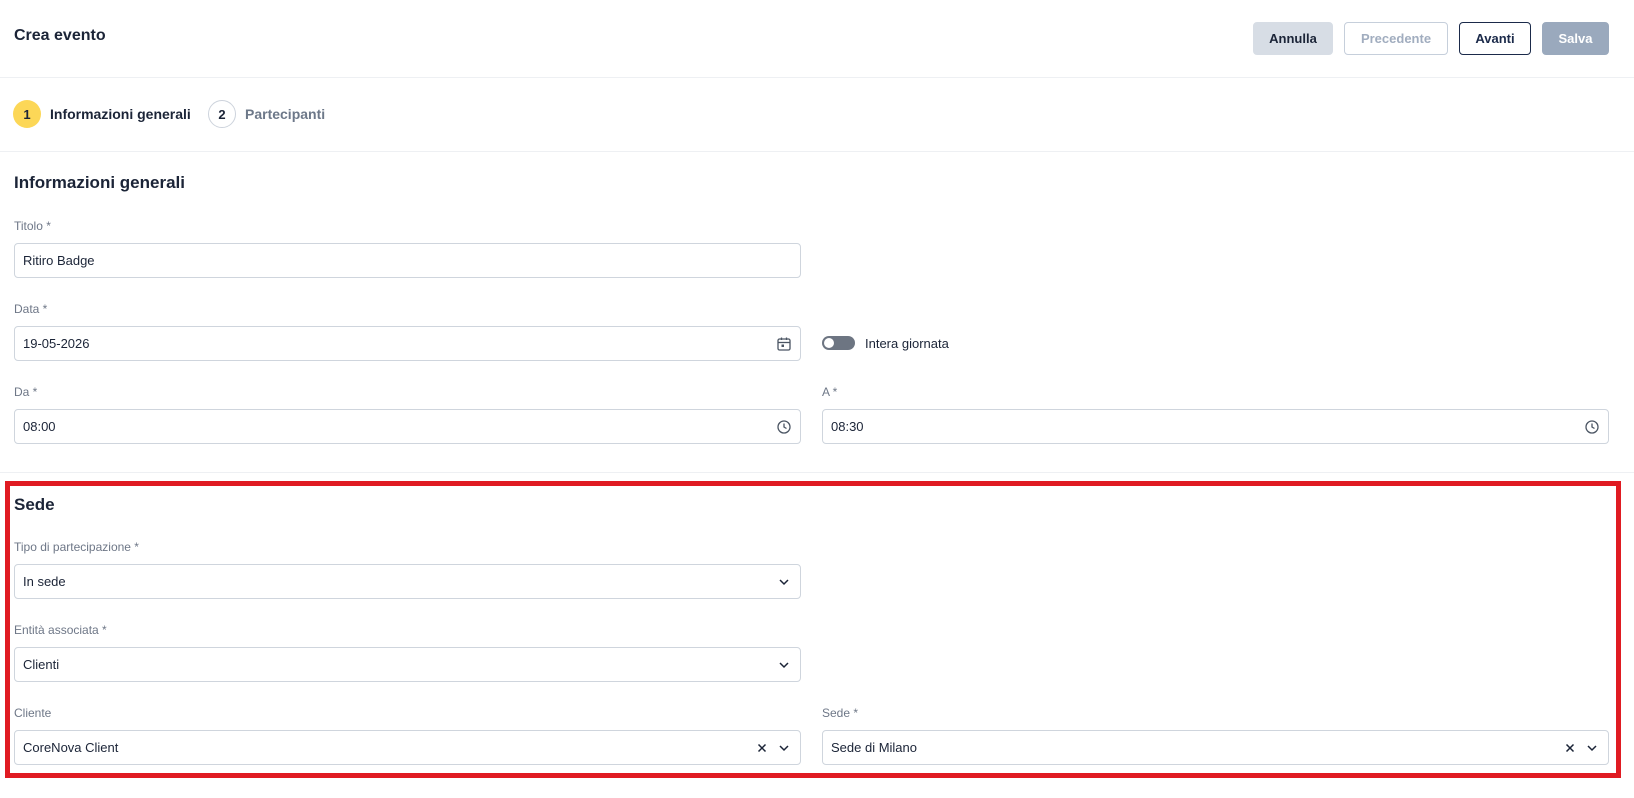  Describe the element at coordinates (407, 664) in the screenshot. I see `entita-associata-select: Clienti` at that location.